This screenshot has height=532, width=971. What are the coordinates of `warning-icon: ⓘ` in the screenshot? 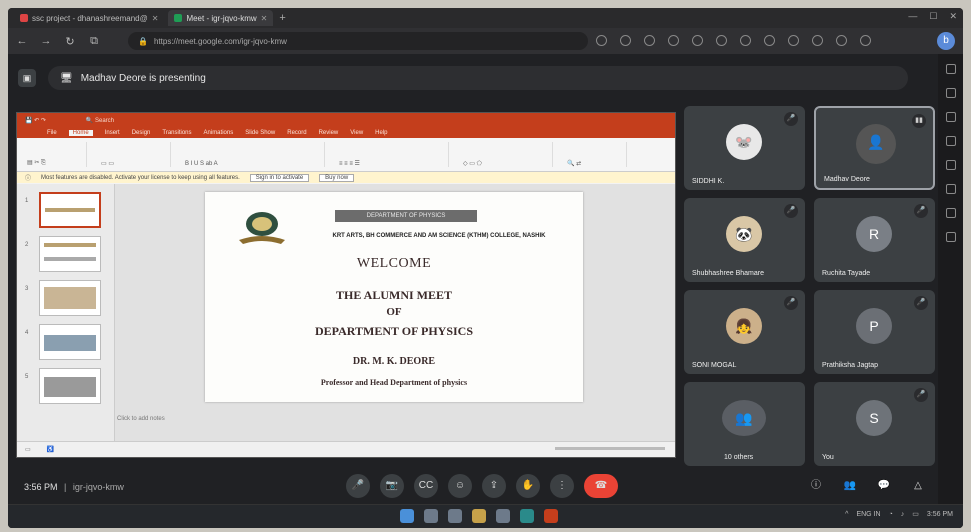 It's located at (28, 179).